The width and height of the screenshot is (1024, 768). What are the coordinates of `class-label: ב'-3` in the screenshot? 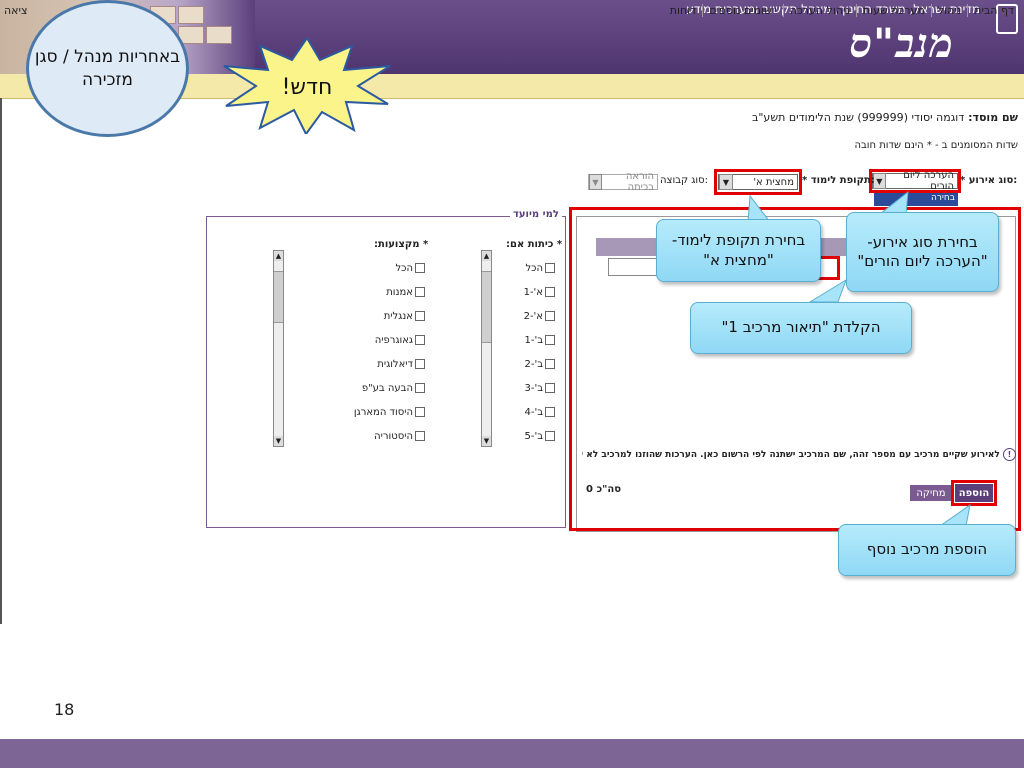 It's located at (533, 388).